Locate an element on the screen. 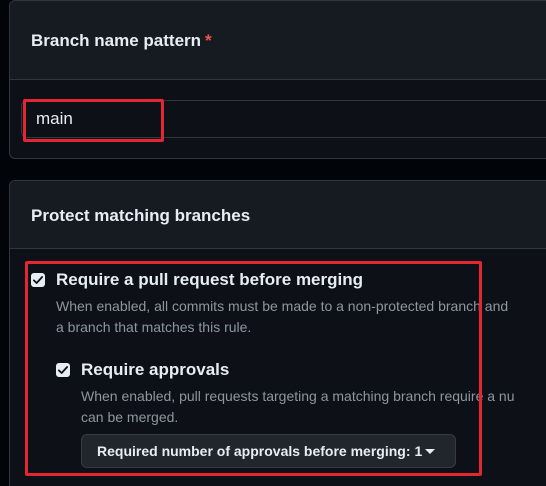 The height and width of the screenshot is (486, 546). protect-matching-branches-header: Protect matching branches is located at coordinates (278, 215).